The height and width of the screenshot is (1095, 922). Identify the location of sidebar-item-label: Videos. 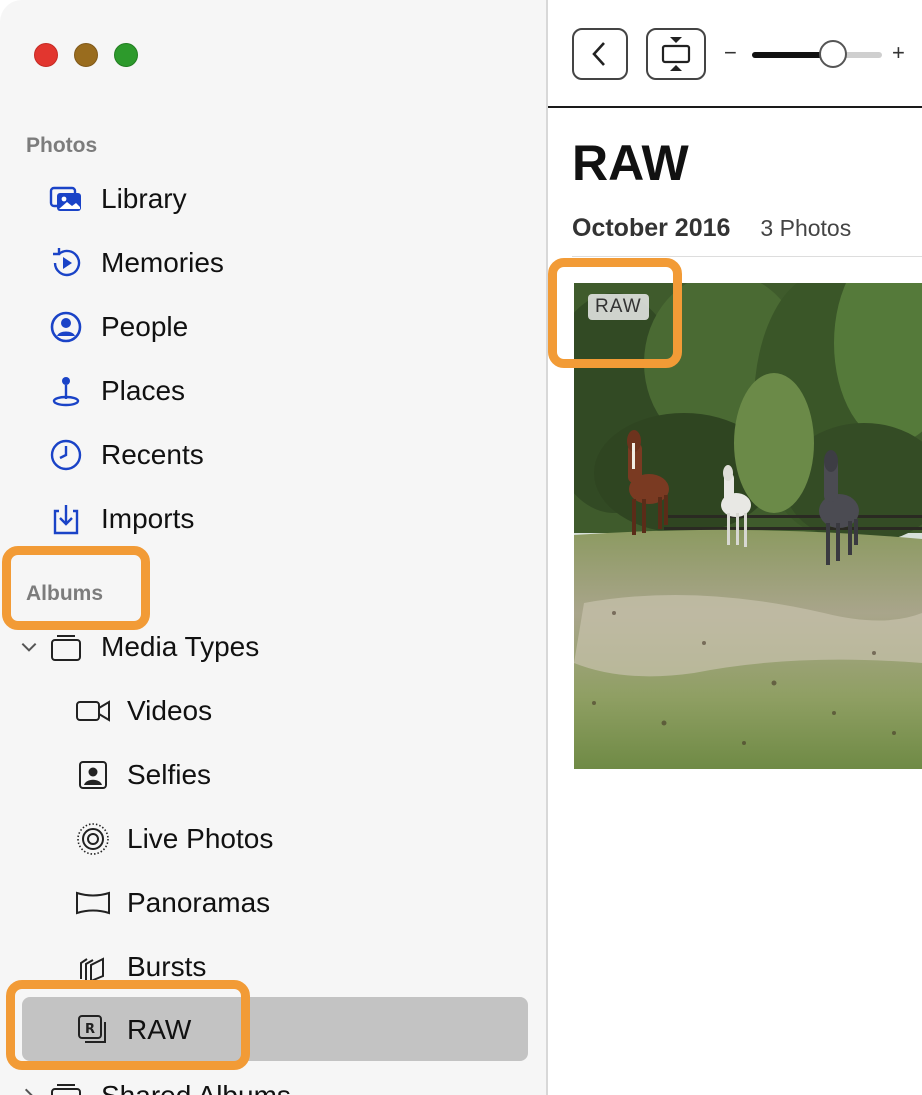
(170, 710).